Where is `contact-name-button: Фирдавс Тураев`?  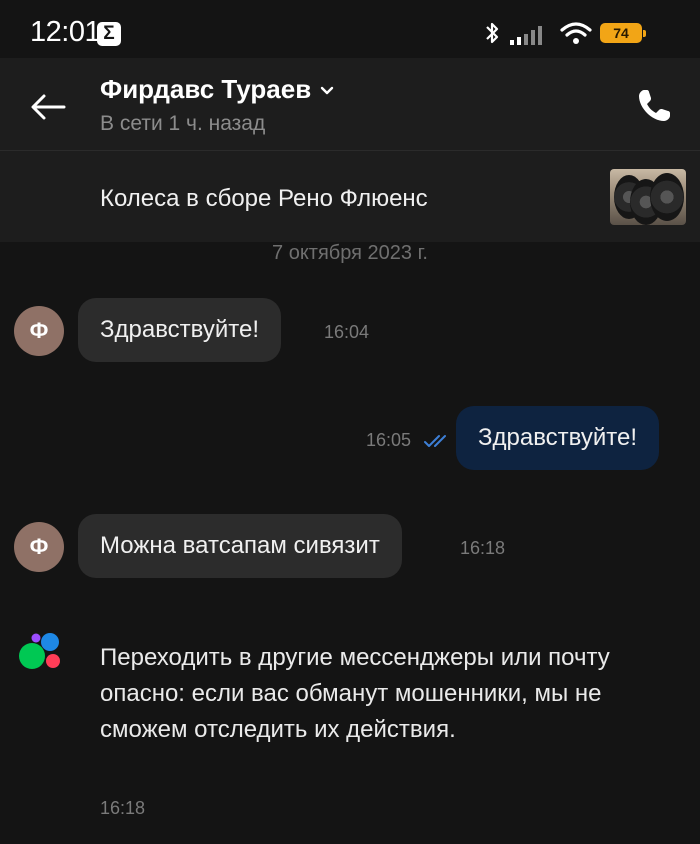 contact-name-button: Фирдавс Тураев is located at coordinates (217, 89).